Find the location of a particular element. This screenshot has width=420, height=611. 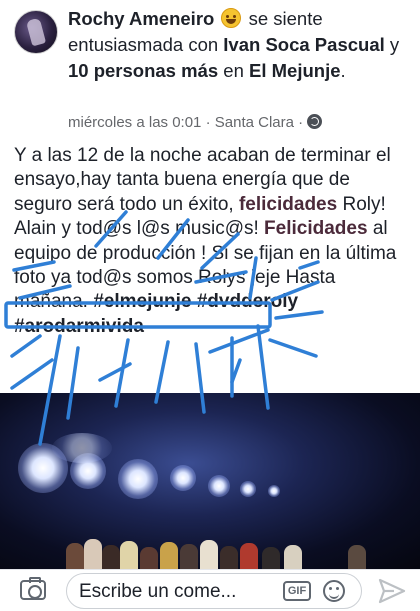

sticker-icon is located at coordinates (334, 591).